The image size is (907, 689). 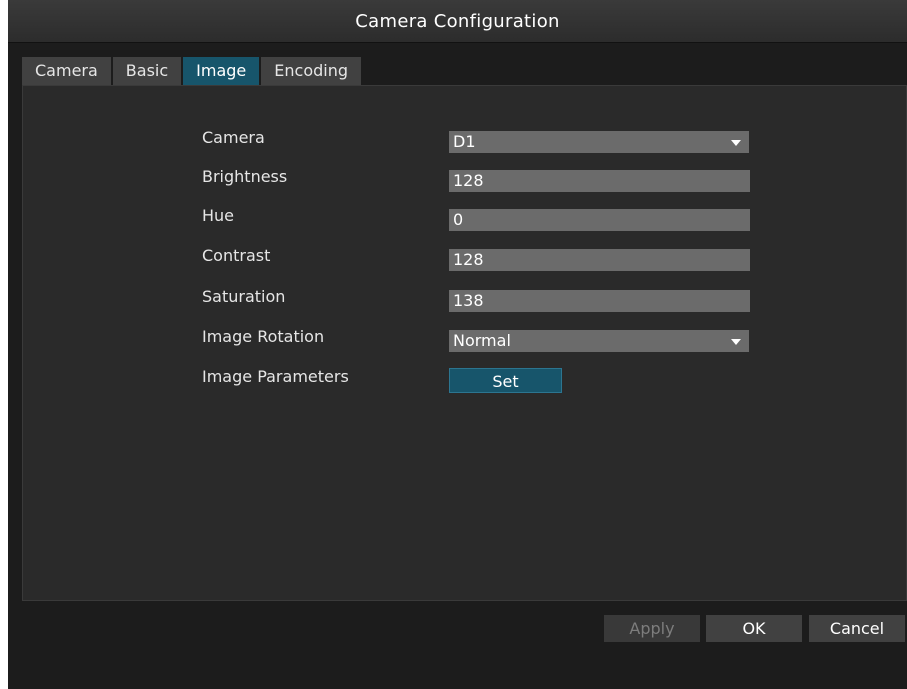 What do you see at coordinates (754, 628) in the screenshot?
I see `ok-button: OK` at bounding box center [754, 628].